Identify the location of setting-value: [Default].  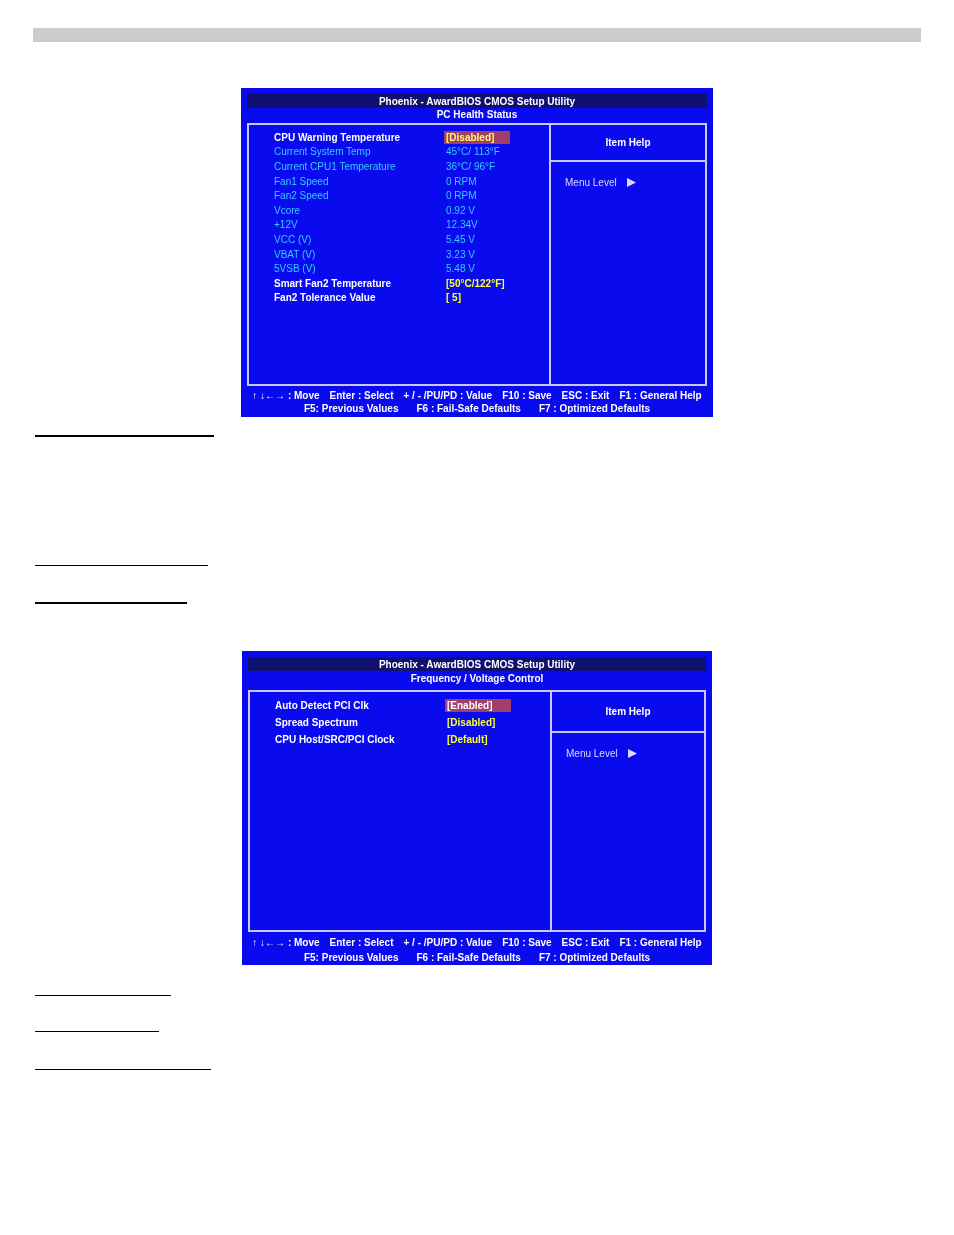
(467, 739).